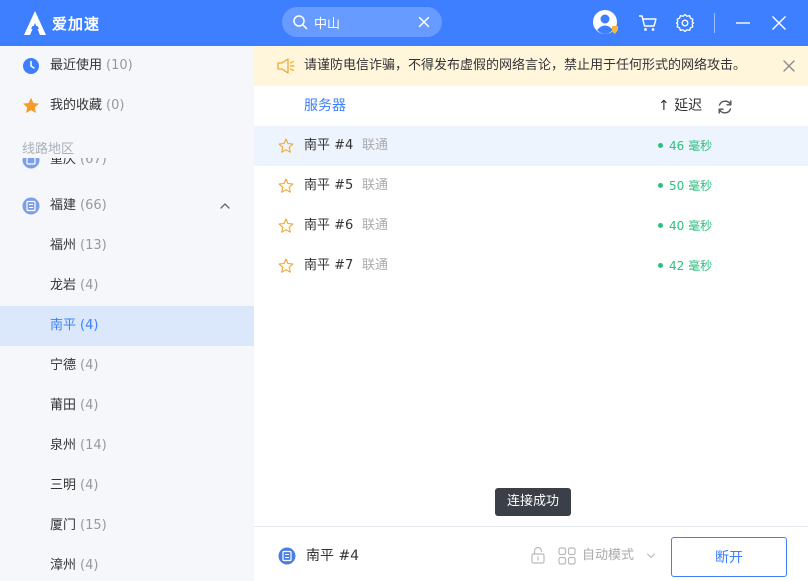  What do you see at coordinates (325, 106) in the screenshot?
I see `column-header-server: 服务器` at bounding box center [325, 106].